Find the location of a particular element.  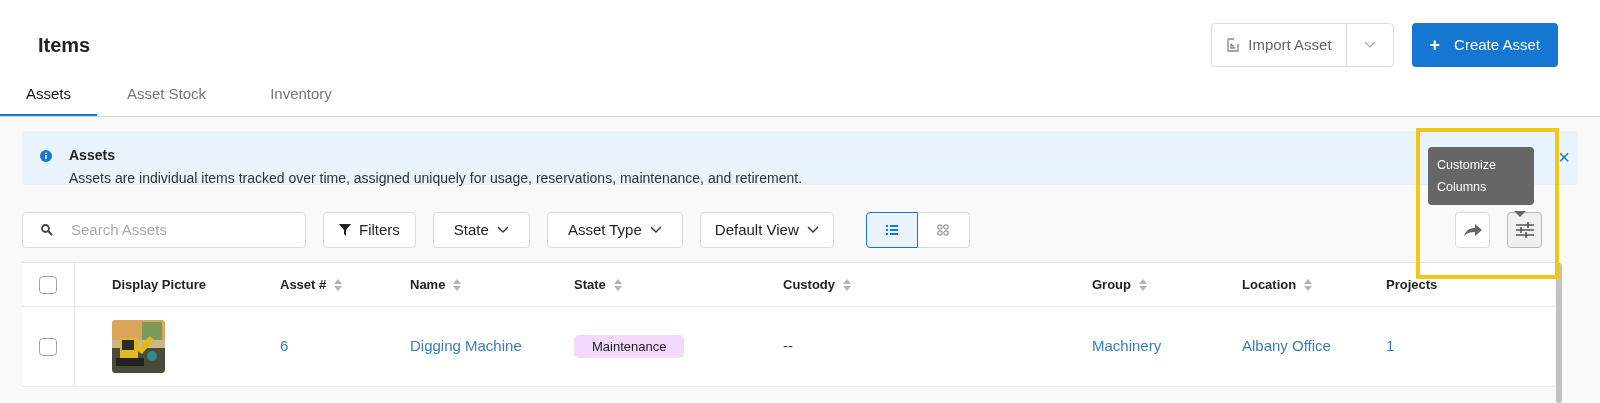

list-view-button is located at coordinates (891, 230).